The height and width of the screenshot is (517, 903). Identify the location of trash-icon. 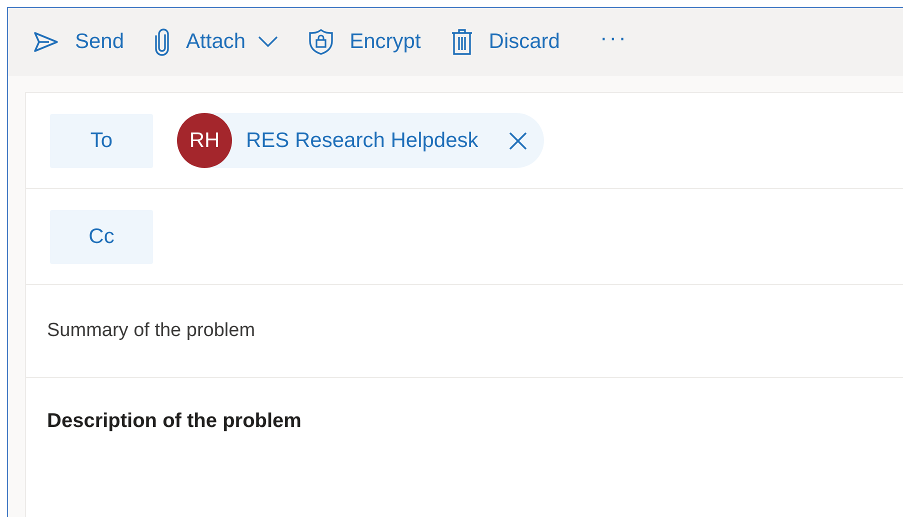
(461, 42).